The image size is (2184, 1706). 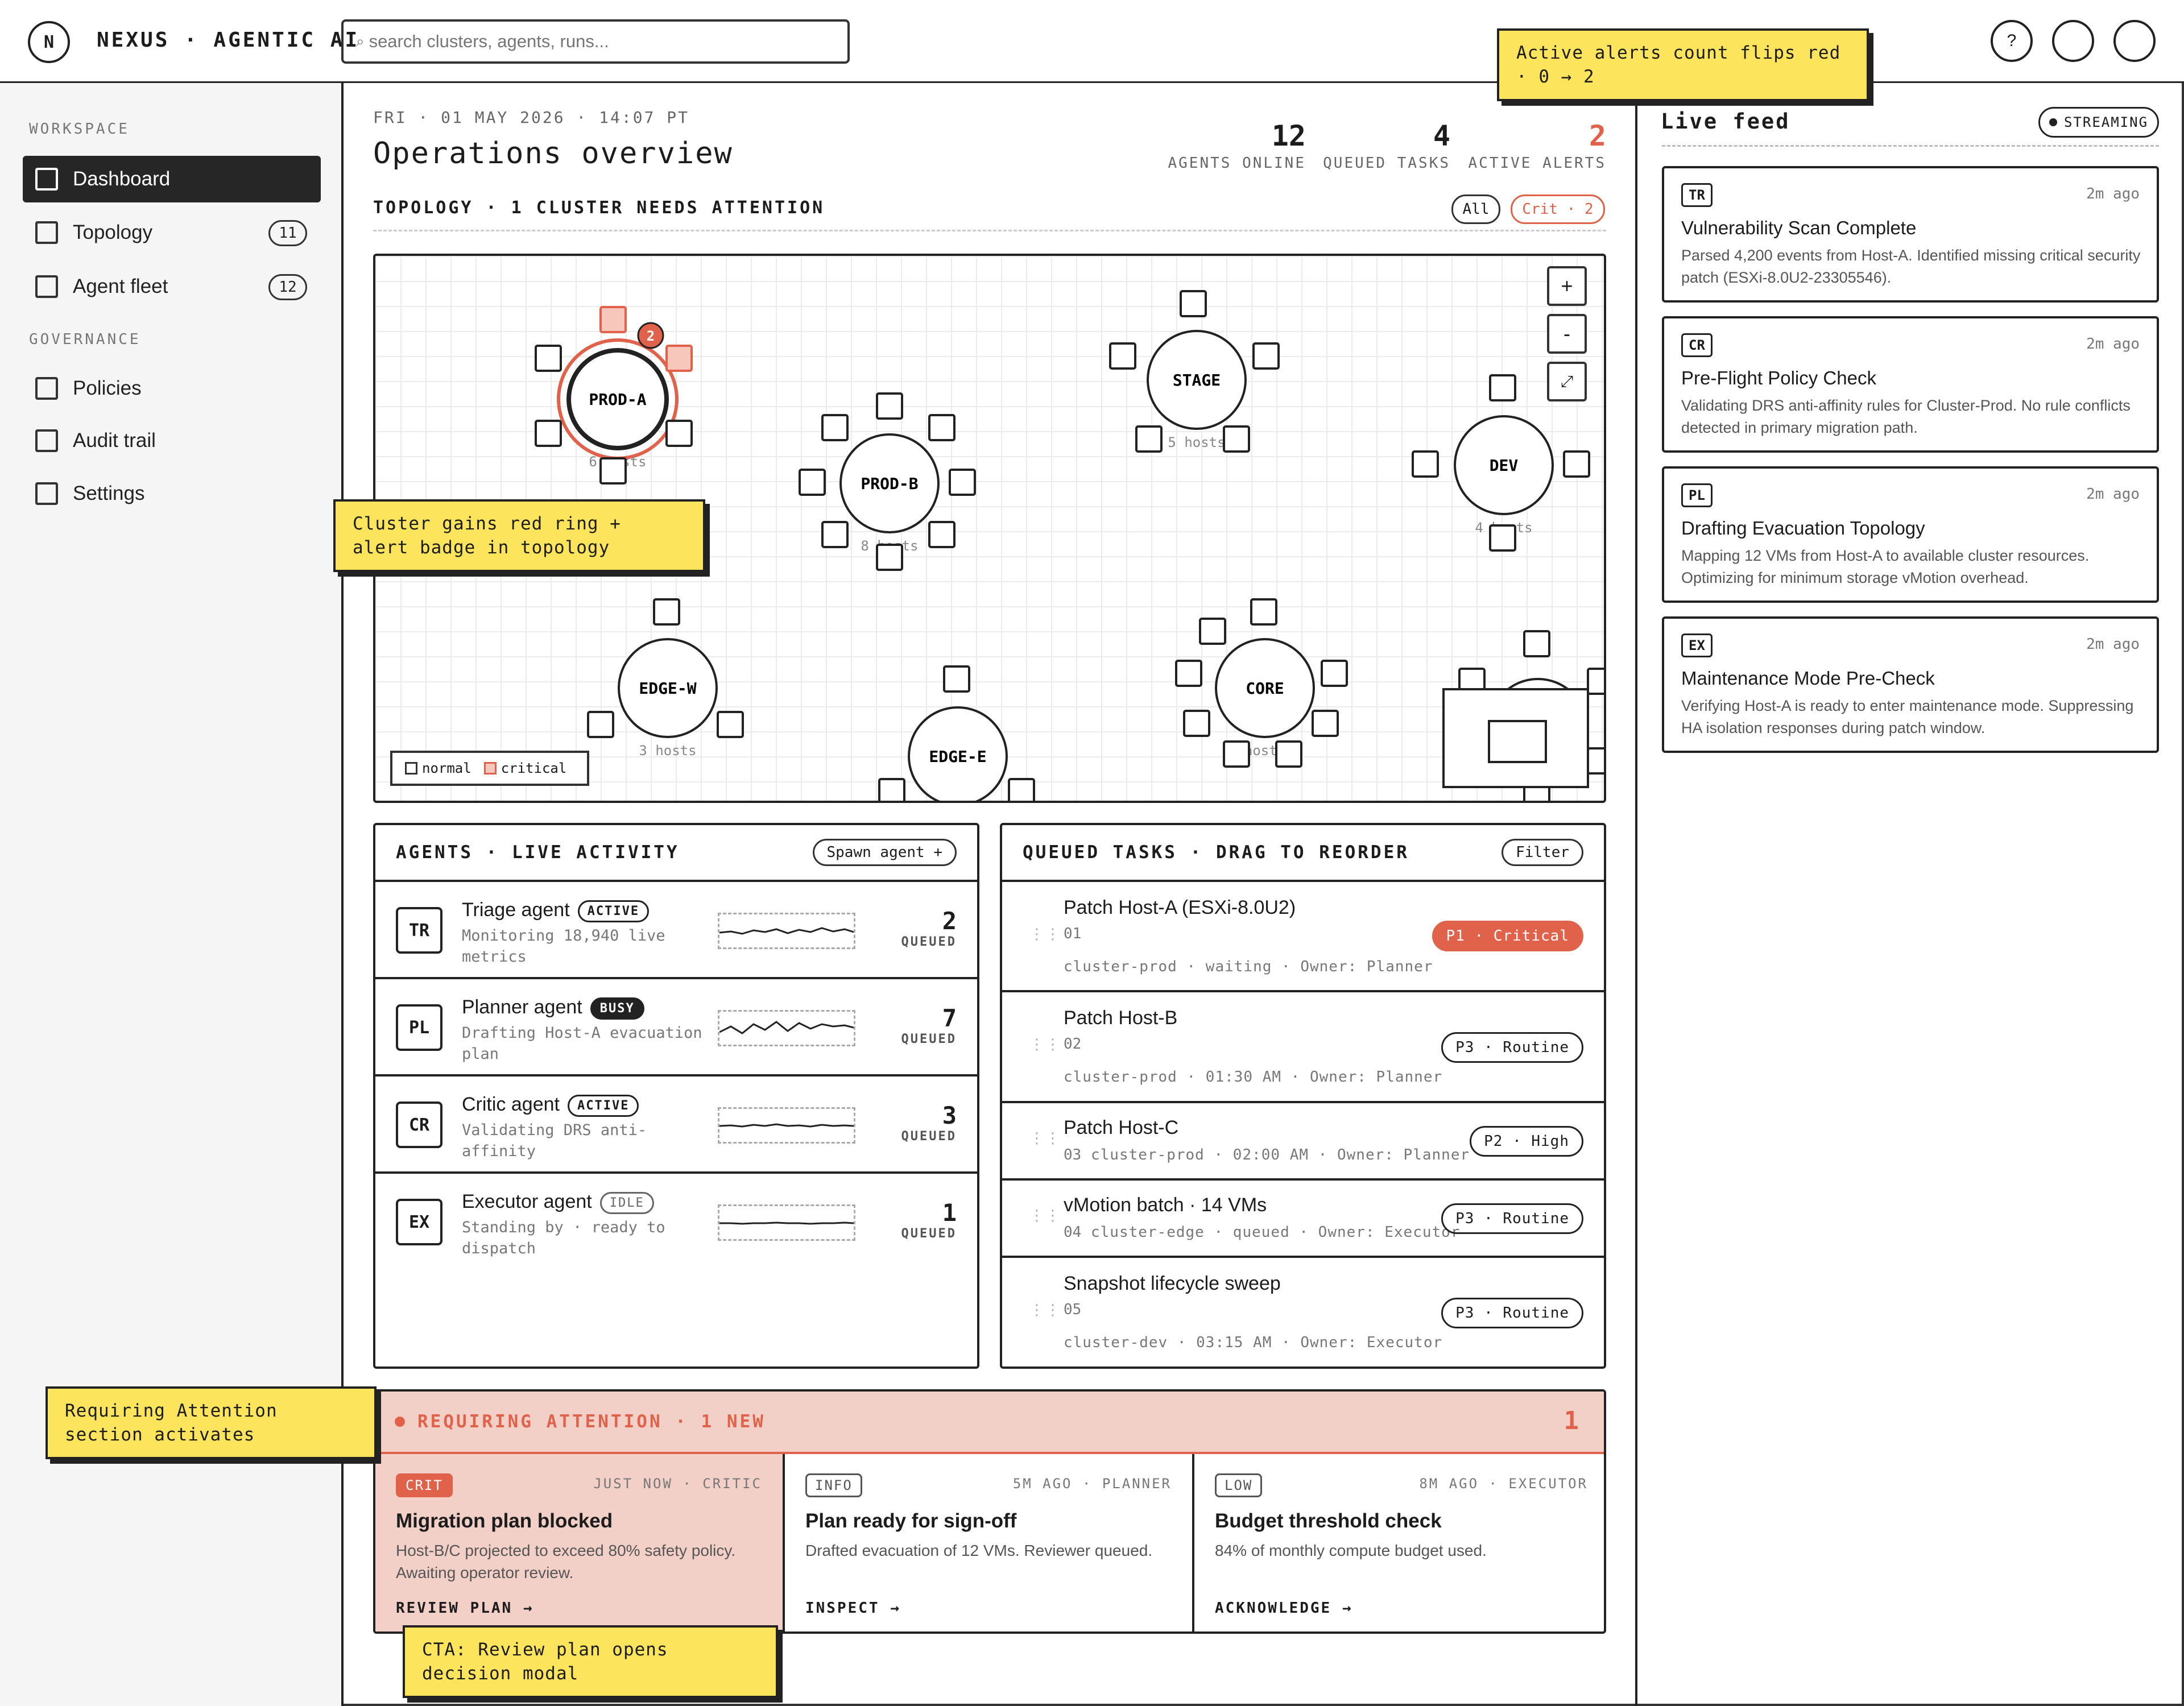 I want to click on sidebar-item-agent-fleet: Agent fleet 12, so click(x=172, y=286).